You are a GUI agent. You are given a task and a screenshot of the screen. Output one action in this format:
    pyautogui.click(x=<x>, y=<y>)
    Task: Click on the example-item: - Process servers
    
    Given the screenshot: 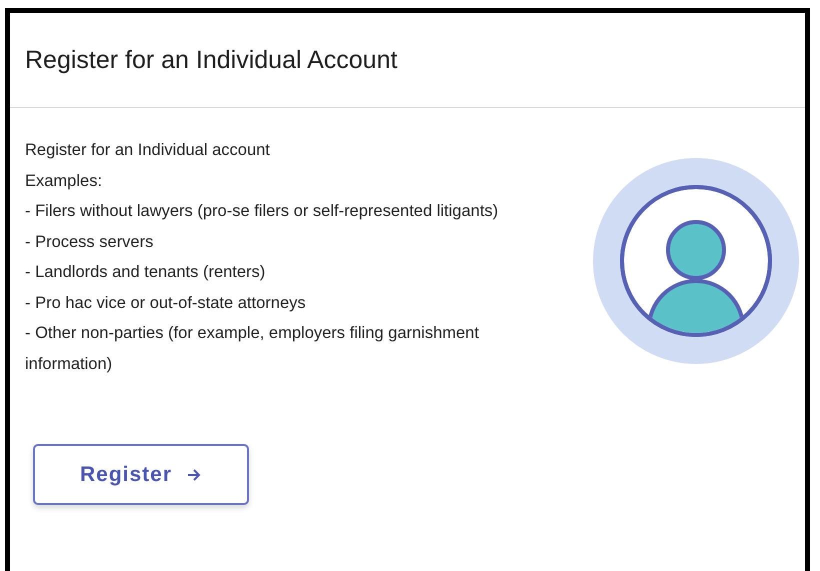 What is the action you would take?
    pyautogui.click(x=89, y=242)
    